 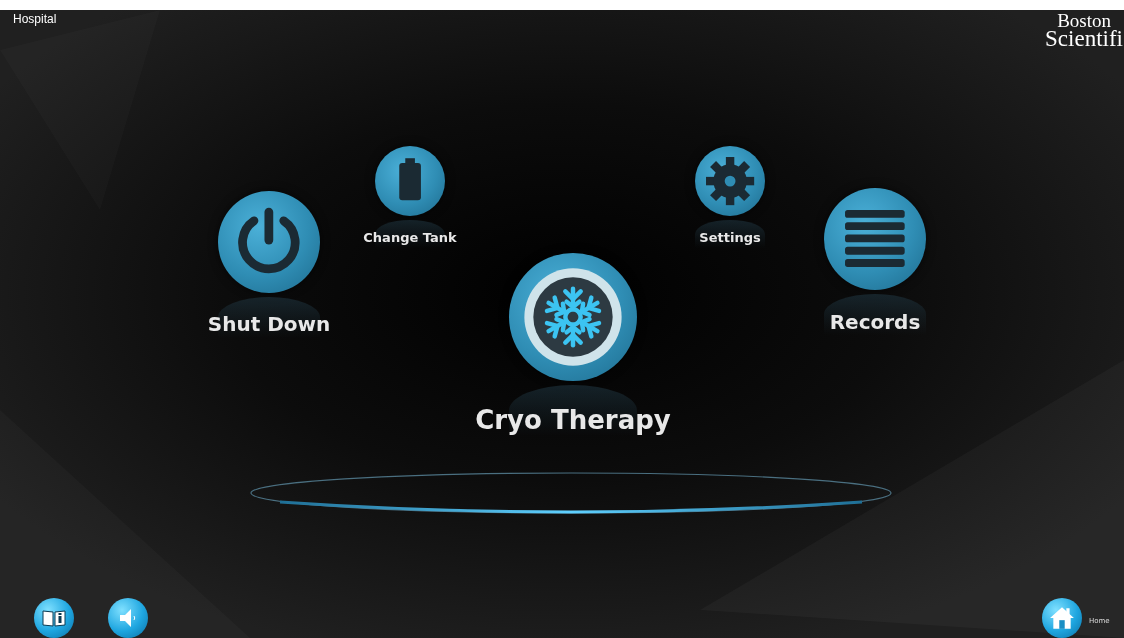 What do you see at coordinates (875, 322) in the screenshot?
I see `menu-label: Records` at bounding box center [875, 322].